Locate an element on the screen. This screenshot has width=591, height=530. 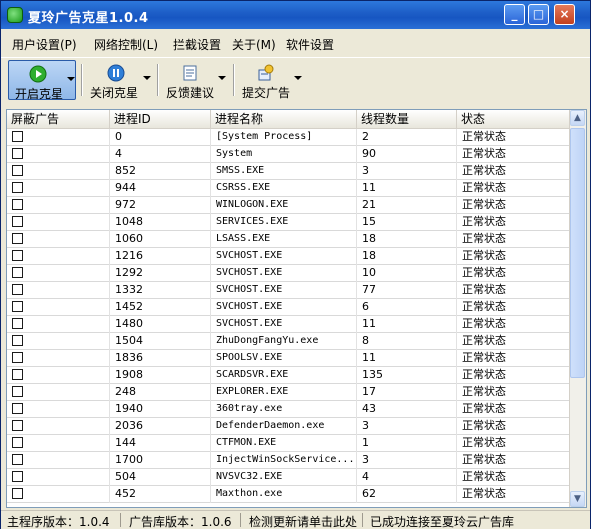
table-row: 452 Maxthon.exe 62 正常状态 is located at coordinates (288, 494).